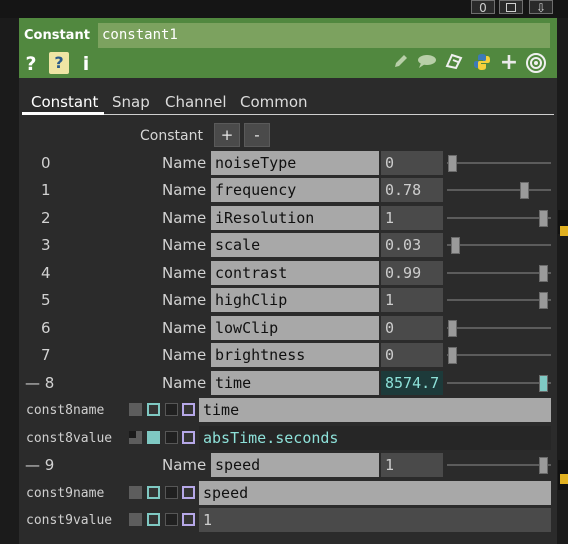 The width and height of the screenshot is (568, 544). Describe the element at coordinates (257, 135) in the screenshot. I see `remove-block-button: -` at that location.